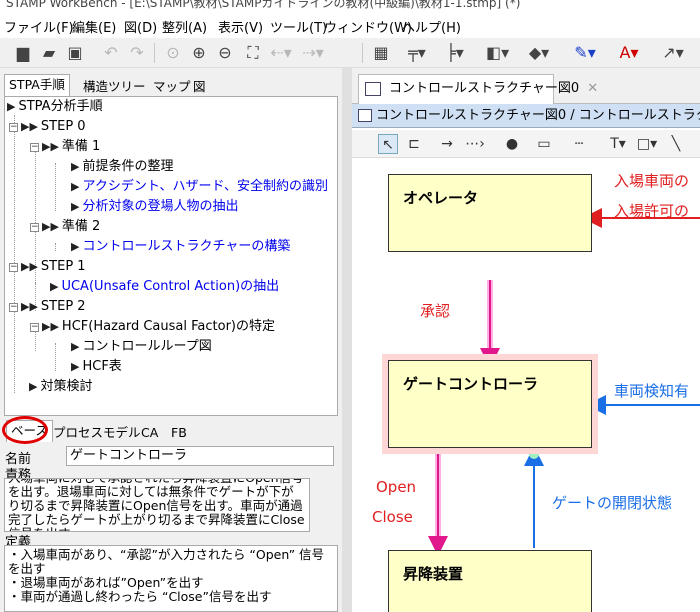  Describe the element at coordinates (647, 144) in the screenshot. I see `rectangle-tool-icon: □▾` at that location.